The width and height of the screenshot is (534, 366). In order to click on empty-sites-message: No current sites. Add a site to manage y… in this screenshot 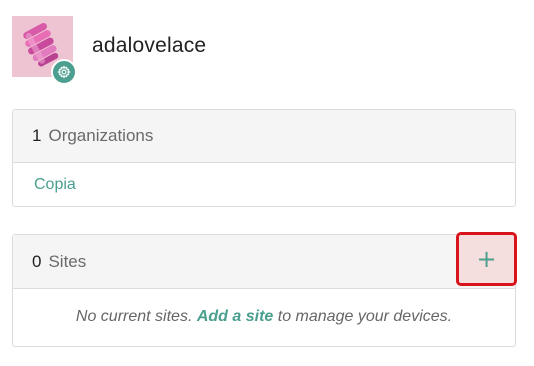, I will do `click(264, 317)`.